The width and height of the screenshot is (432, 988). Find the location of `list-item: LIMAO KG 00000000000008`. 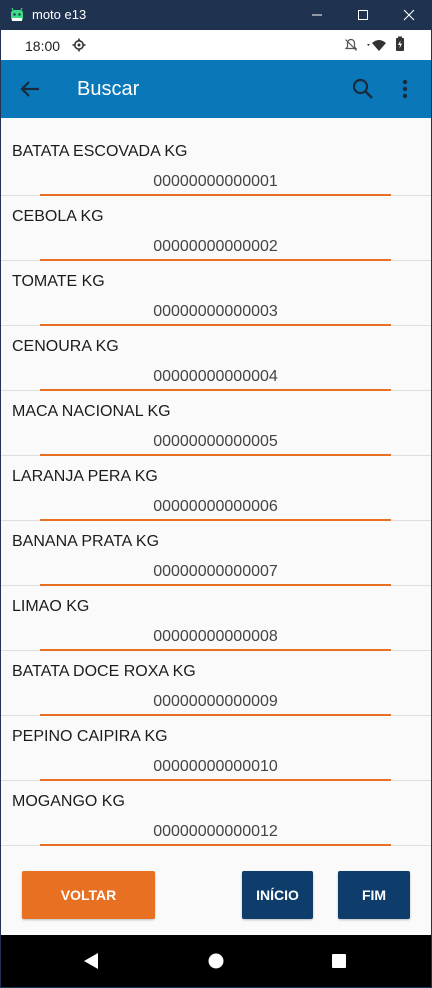

list-item: LIMAO KG 00000000000008 is located at coordinates (216, 618).